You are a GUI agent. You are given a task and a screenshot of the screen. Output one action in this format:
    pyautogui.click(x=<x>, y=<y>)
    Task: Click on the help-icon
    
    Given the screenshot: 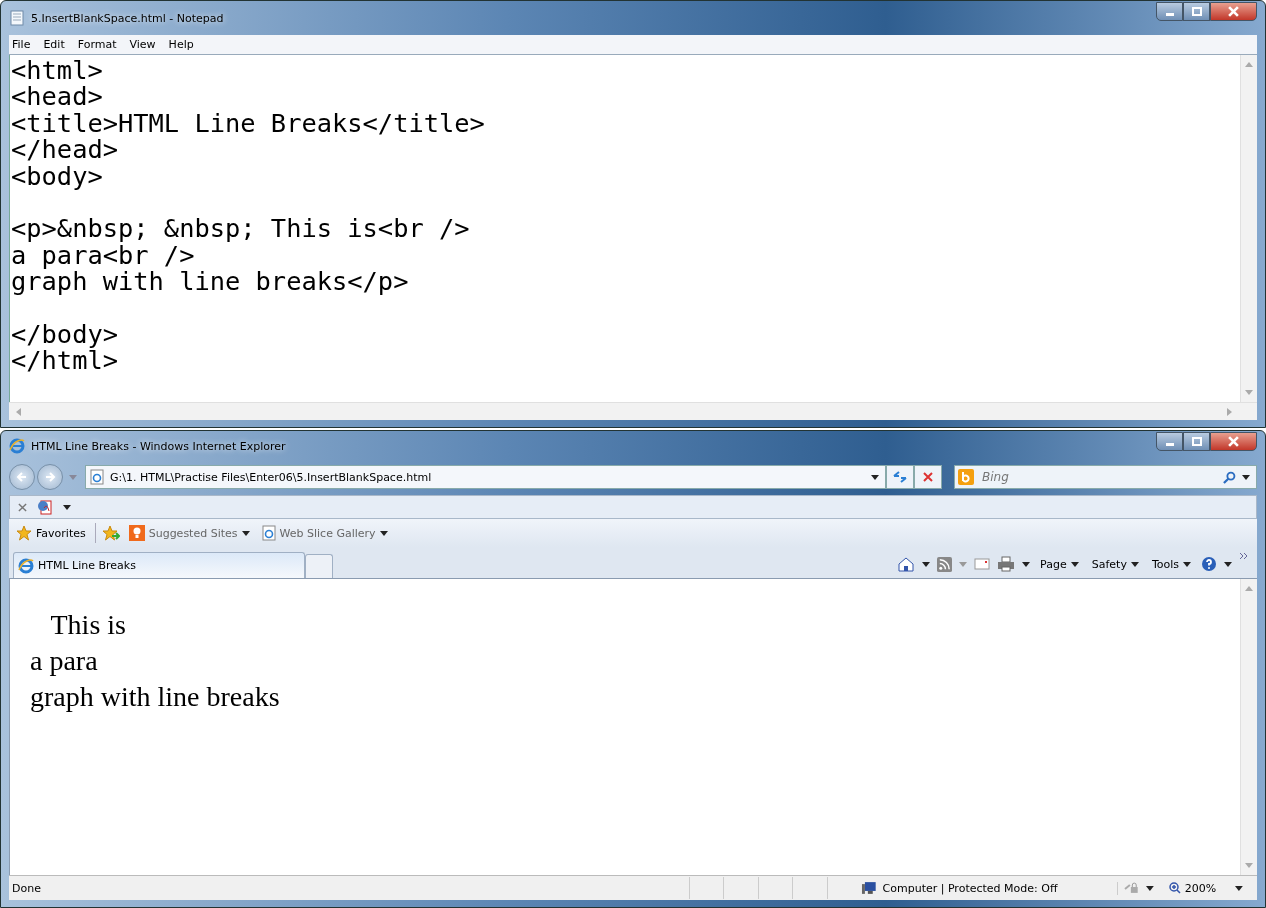 What is the action you would take?
    pyautogui.click(x=1209, y=564)
    